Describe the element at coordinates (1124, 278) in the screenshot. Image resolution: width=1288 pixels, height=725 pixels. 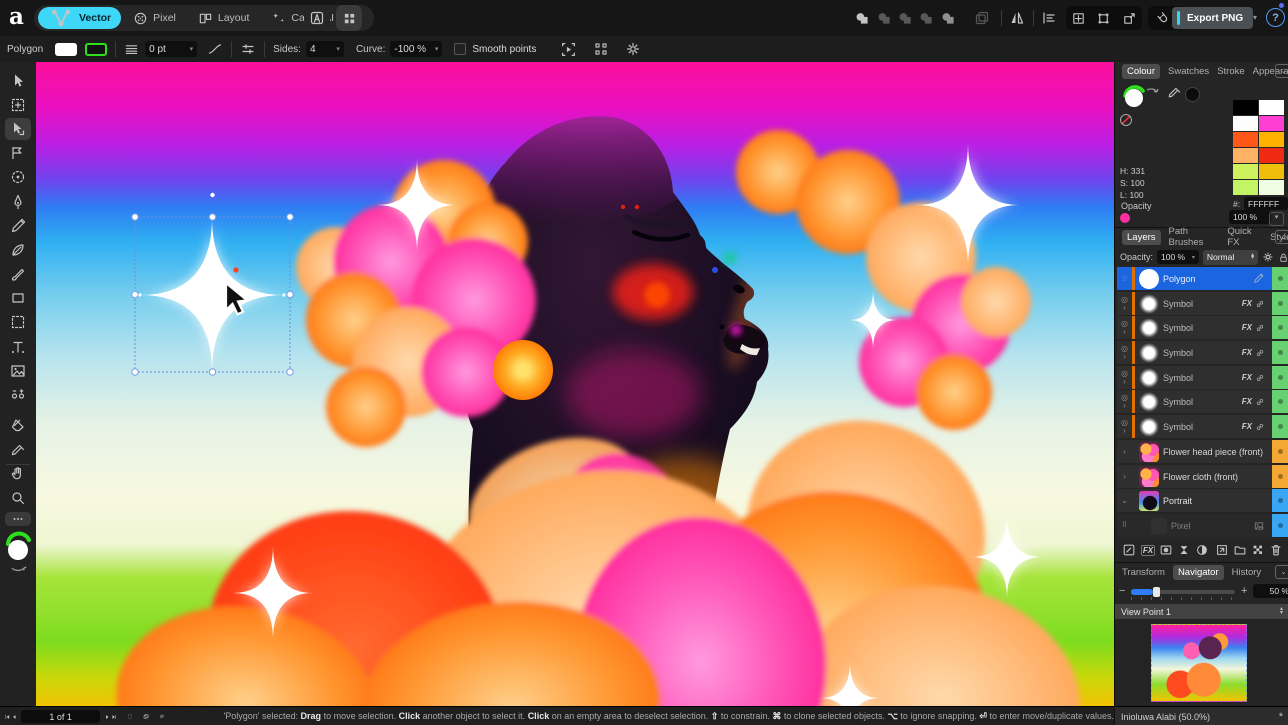
I see `layer-edit-badge-icon: ⁝⁝` at that location.